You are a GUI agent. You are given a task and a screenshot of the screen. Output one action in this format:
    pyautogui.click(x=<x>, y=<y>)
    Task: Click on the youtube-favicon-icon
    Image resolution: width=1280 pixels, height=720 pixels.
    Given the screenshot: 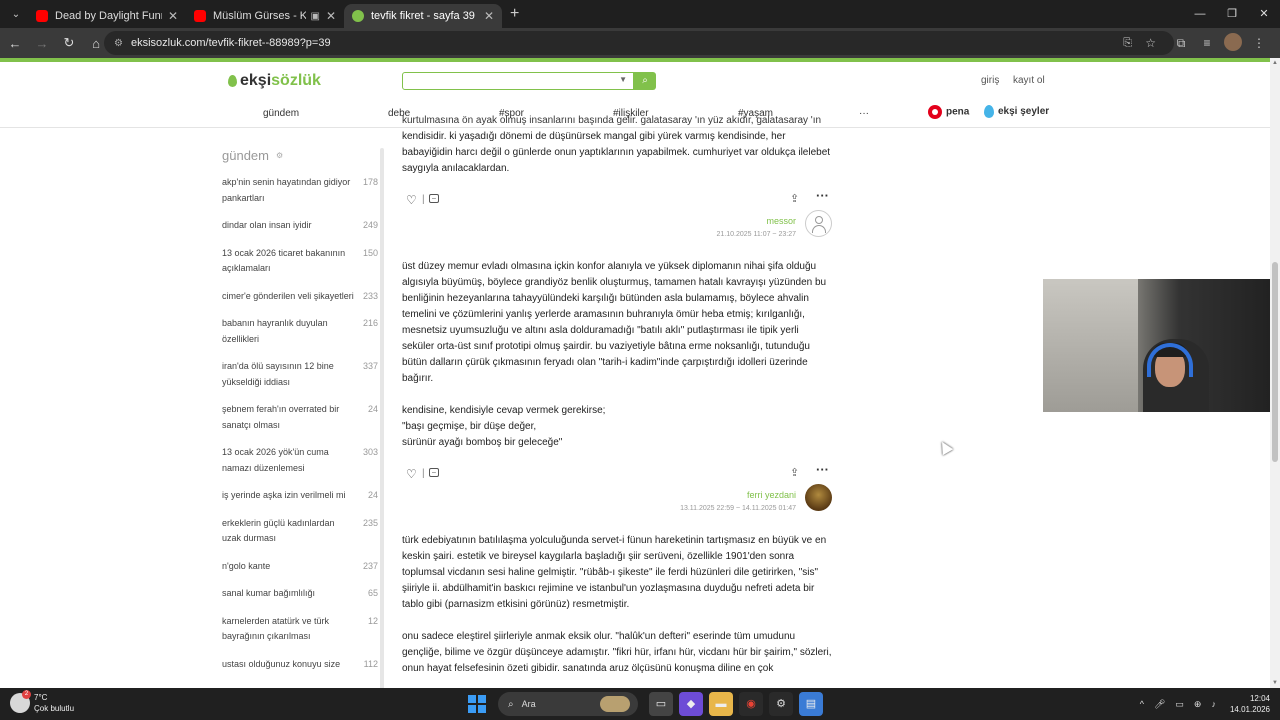 What is the action you would take?
    pyautogui.click(x=200, y=16)
    